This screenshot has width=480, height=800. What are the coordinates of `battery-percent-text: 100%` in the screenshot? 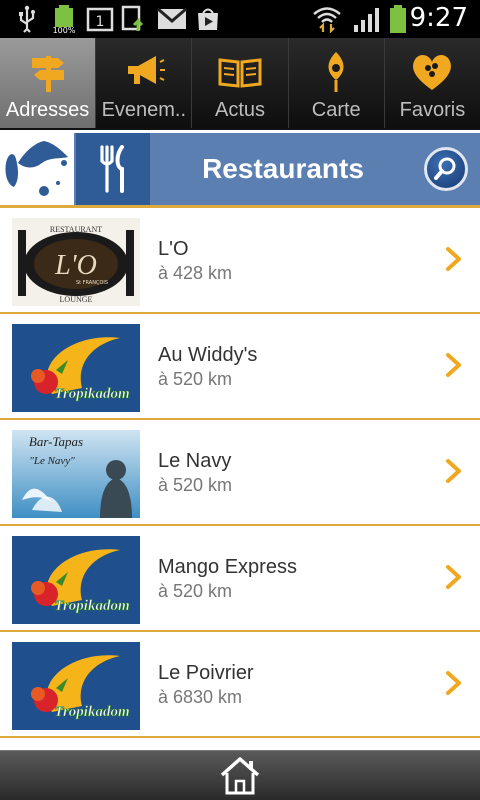 It's located at (64, 30).